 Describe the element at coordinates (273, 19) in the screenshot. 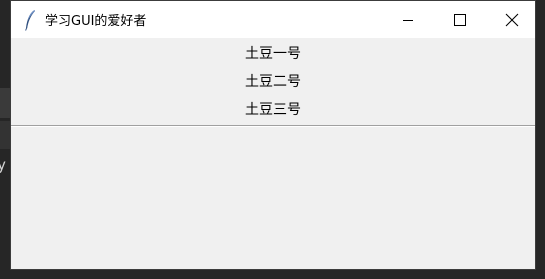

I see `title-bar: 学习GUI的爱好者` at that location.